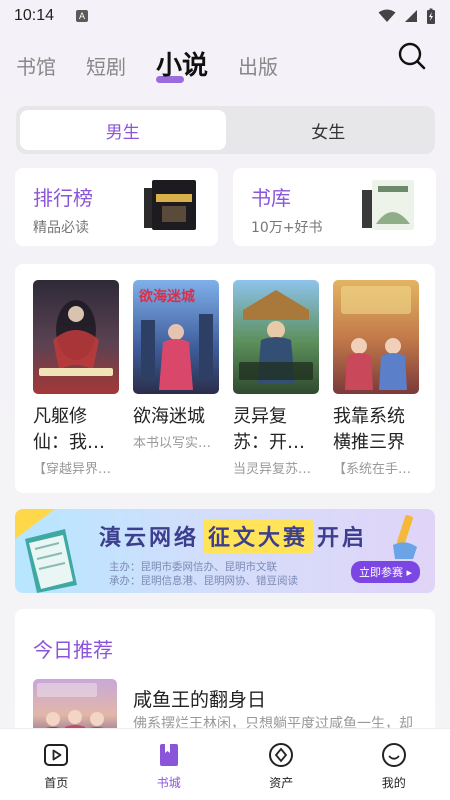  What do you see at coordinates (82, 16) in the screenshot?
I see `notification-icon: A` at bounding box center [82, 16].